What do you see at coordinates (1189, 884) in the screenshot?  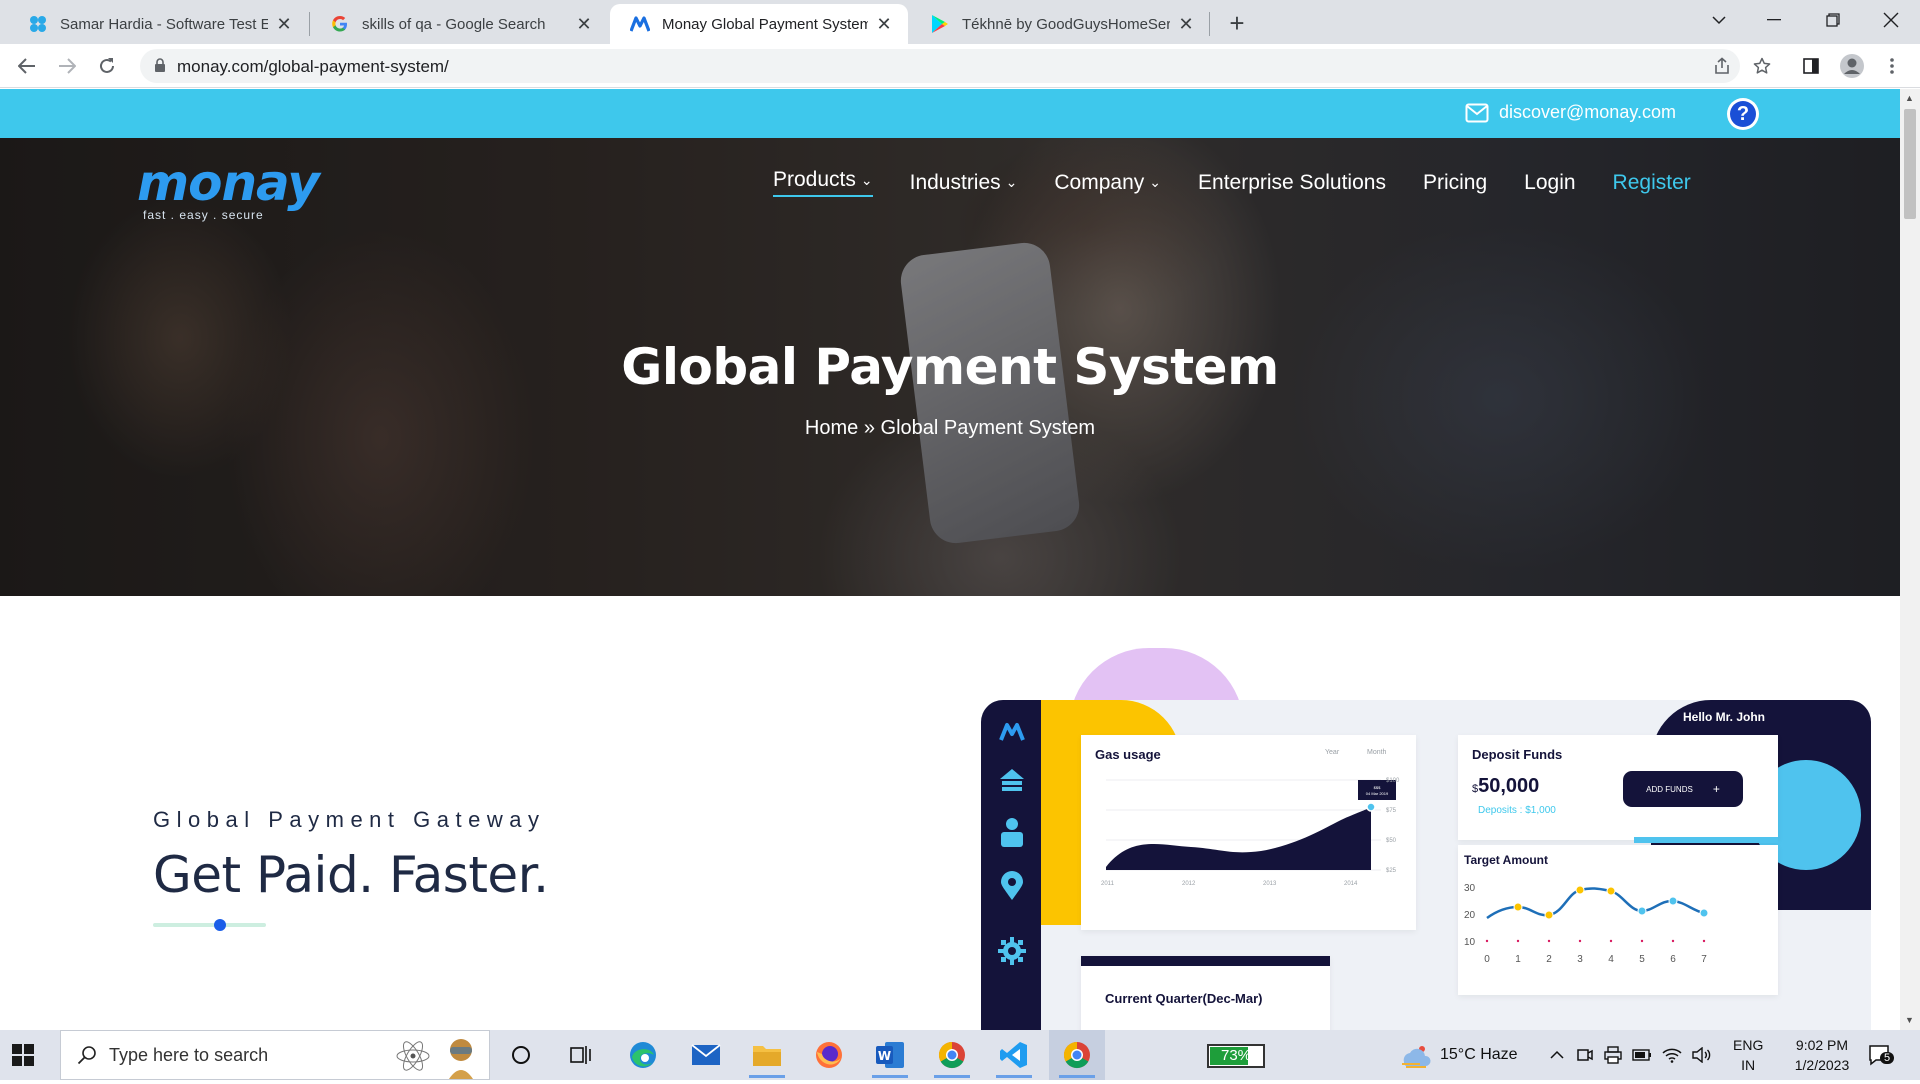 I see `x-tick: 2012` at bounding box center [1189, 884].